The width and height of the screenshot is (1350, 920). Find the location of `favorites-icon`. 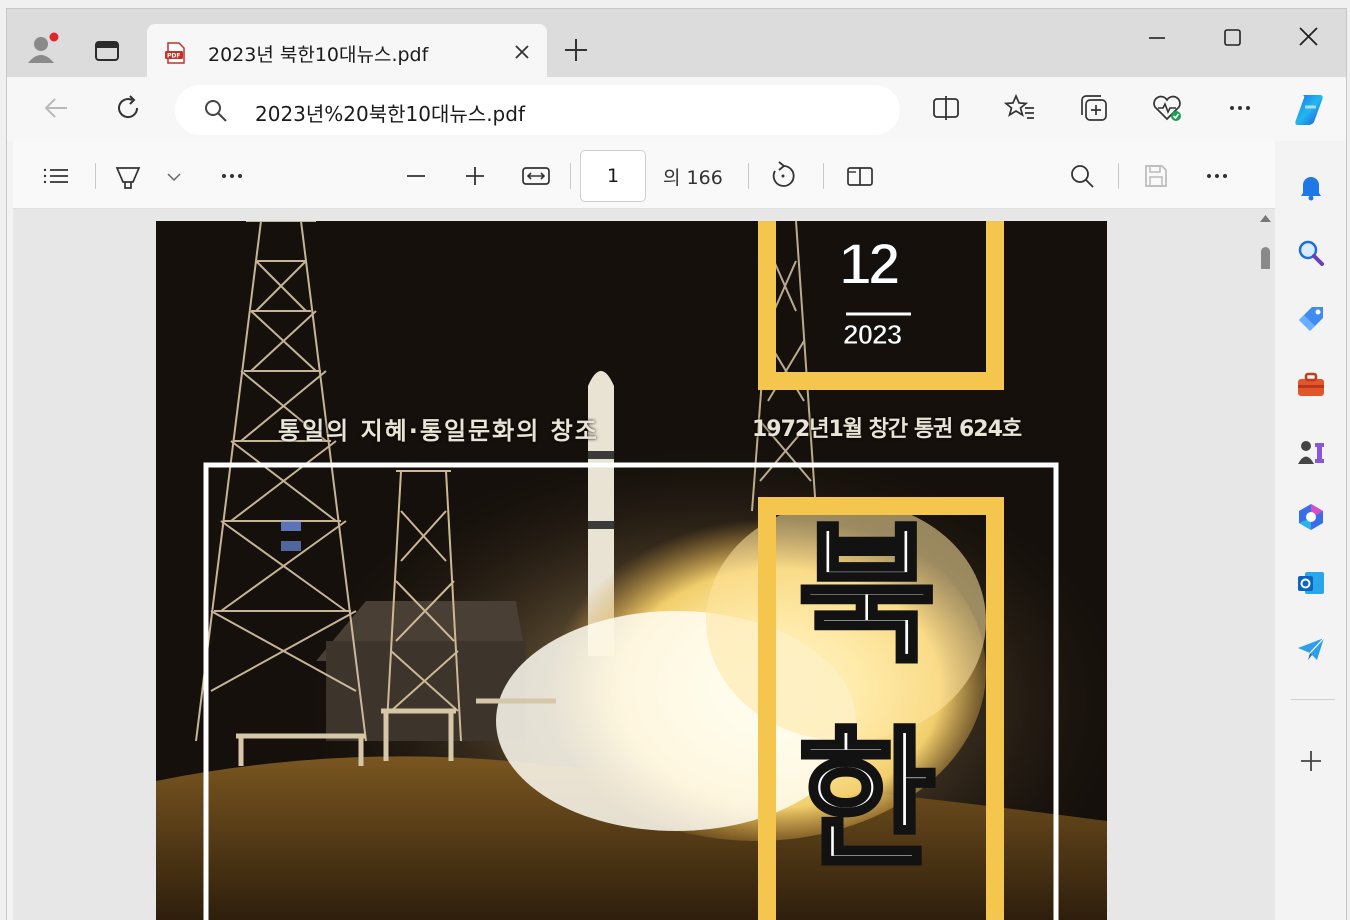

favorites-icon is located at coordinates (1020, 108).